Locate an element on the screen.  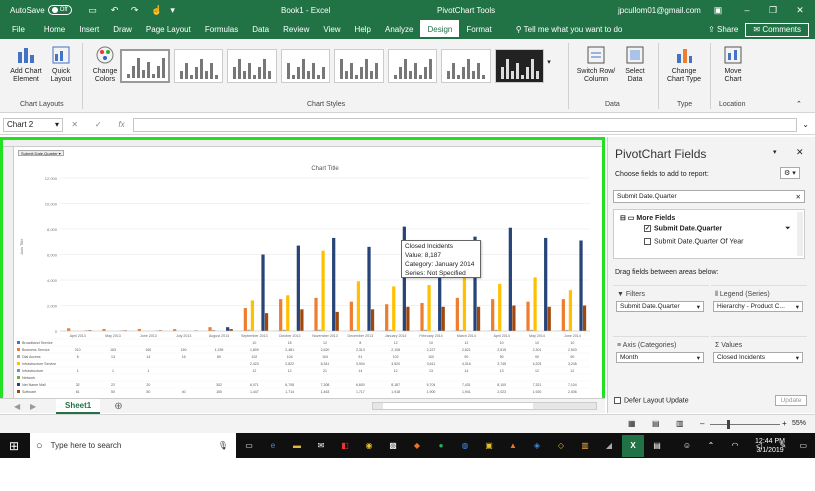
excel-taskbar-icon: X is located at coordinates (633, 445).